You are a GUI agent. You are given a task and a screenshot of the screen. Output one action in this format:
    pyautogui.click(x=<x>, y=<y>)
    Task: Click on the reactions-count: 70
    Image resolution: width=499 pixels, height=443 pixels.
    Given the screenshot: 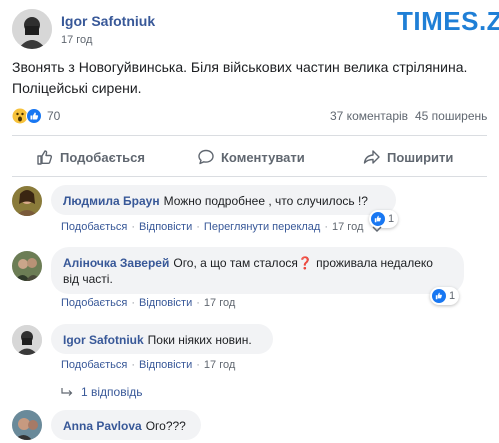 What is the action you would take?
    pyautogui.click(x=54, y=116)
    